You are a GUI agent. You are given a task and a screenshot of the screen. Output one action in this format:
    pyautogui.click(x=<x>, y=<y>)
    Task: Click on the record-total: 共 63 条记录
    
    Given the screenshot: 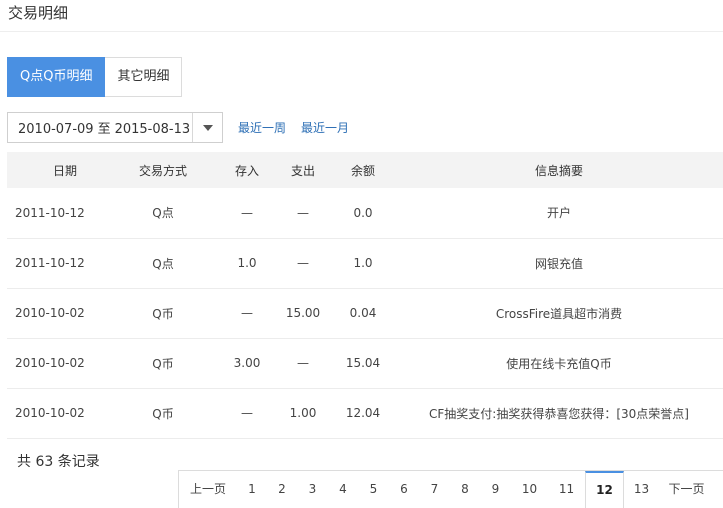 What is the action you would take?
    pyautogui.click(x=58, y=461)
    